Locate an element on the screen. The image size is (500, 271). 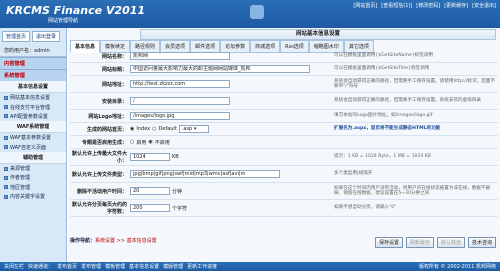
footer-link: 发布管理 is located at coordinates (91, 266).